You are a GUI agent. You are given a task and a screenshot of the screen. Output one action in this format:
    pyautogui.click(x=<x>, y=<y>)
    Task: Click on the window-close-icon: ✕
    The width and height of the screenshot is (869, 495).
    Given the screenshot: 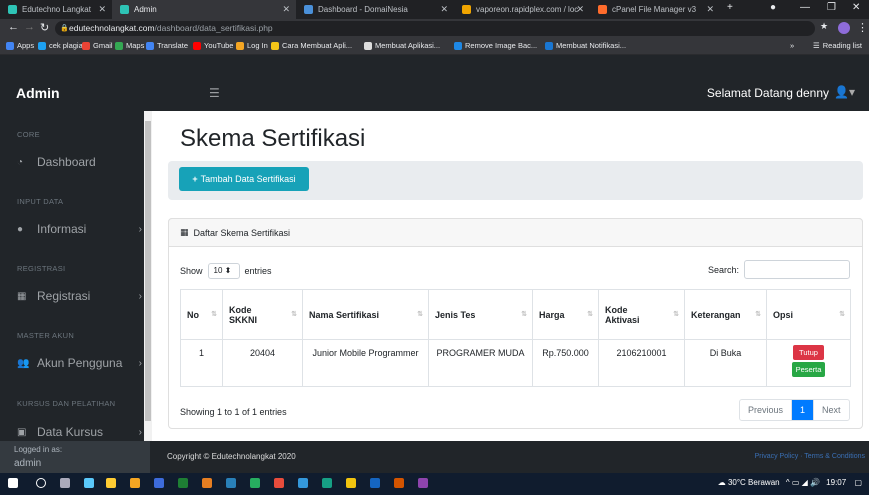 What is the action you would take?
    pyautogui.click(x=856, y=7)
    